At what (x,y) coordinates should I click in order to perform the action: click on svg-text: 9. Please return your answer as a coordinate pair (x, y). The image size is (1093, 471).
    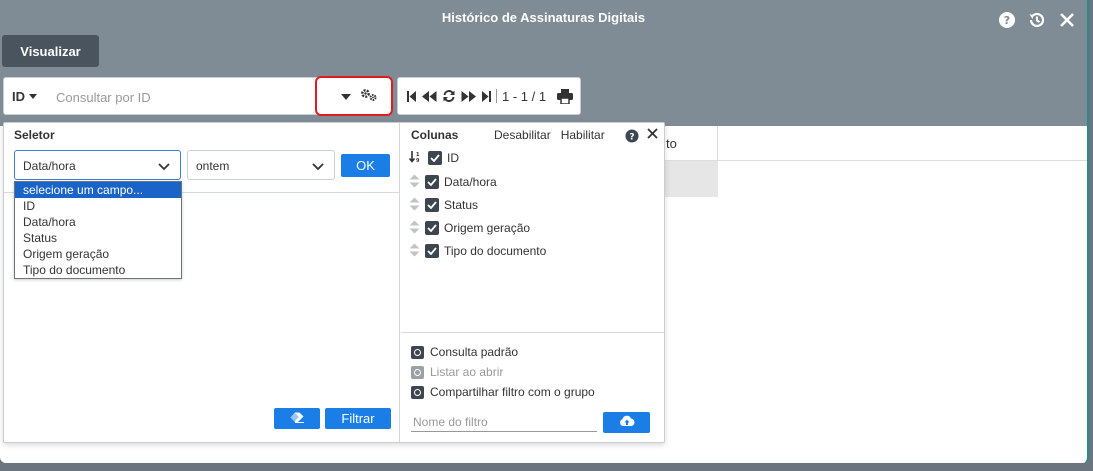
    Looking at the image, I should click on (418, 160).